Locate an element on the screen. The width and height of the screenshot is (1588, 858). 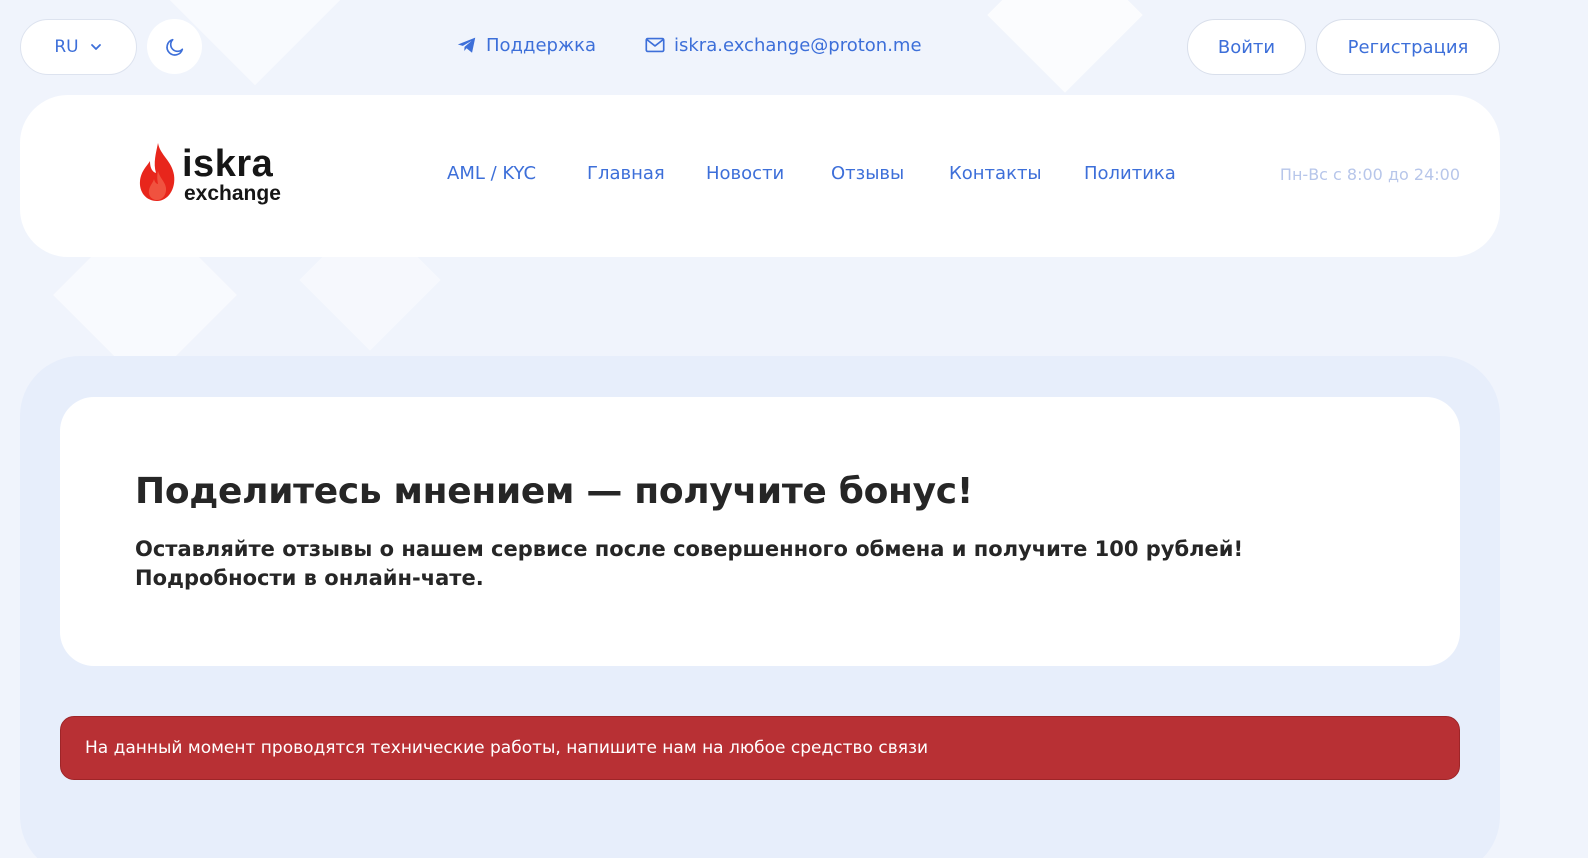
logo-text-iskra: iskra is located at coordinates (228, 164).